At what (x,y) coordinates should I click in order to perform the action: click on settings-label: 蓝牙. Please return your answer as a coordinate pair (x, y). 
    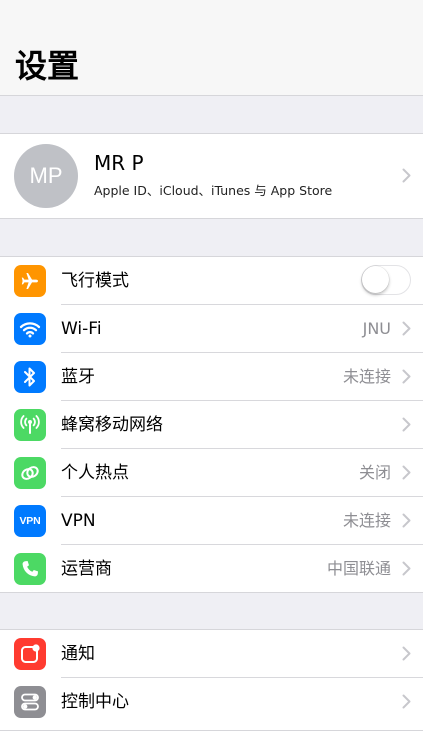
    Looking at the image, I should click on (78, 377).